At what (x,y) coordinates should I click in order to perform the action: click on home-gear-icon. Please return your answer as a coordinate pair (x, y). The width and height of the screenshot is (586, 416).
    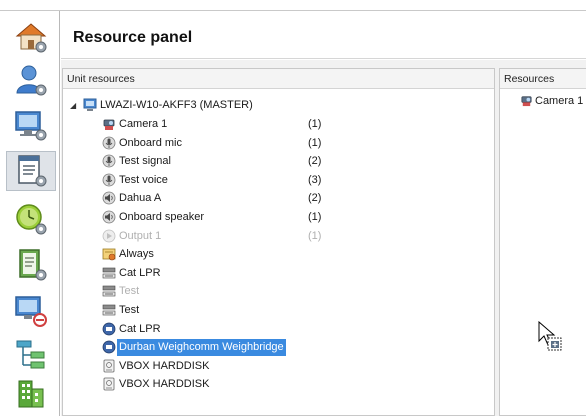
    Looking at the image, I should click on (31, 38).